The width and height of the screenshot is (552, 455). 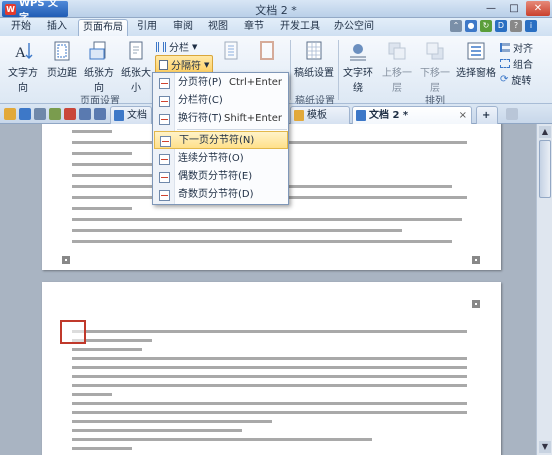 What do you see at coordinates (486, 26) in the screenshot?
I see `update-icon: ↻` at bounding box center [486, 26].